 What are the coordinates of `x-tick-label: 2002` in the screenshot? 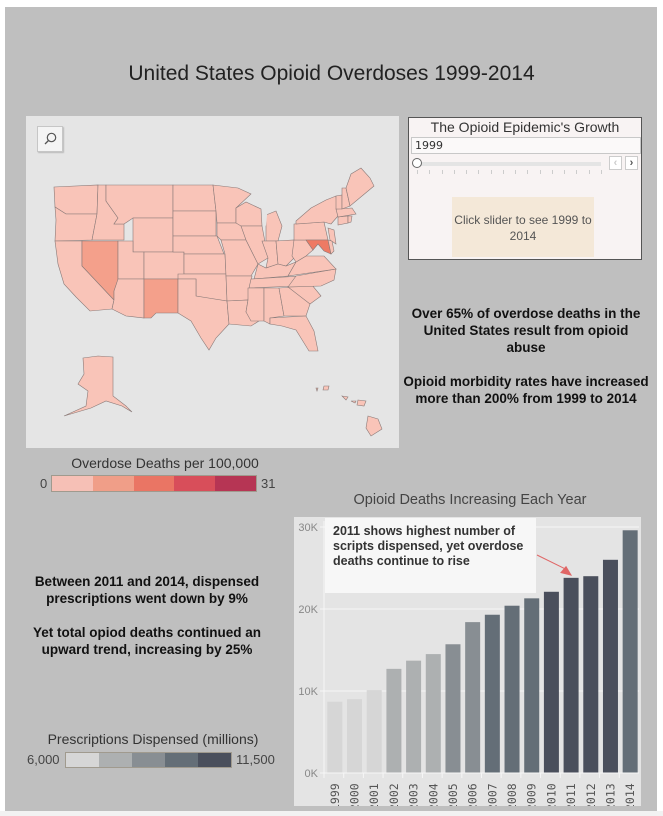 It's located at (394, 794).